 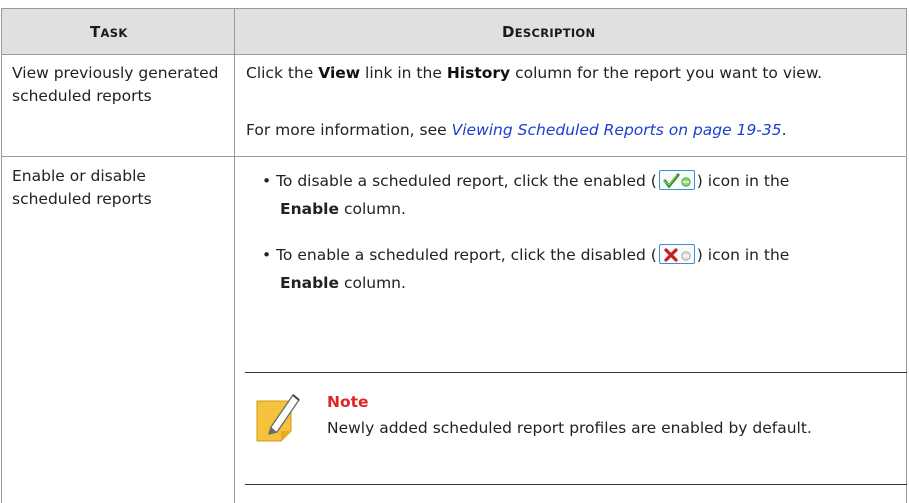 I want to click on enabled-icon, so click(x=676, y=179).